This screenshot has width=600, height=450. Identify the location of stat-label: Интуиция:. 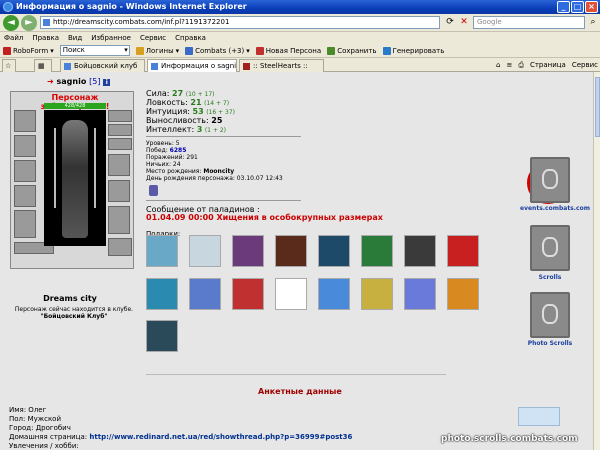
(168, 111).